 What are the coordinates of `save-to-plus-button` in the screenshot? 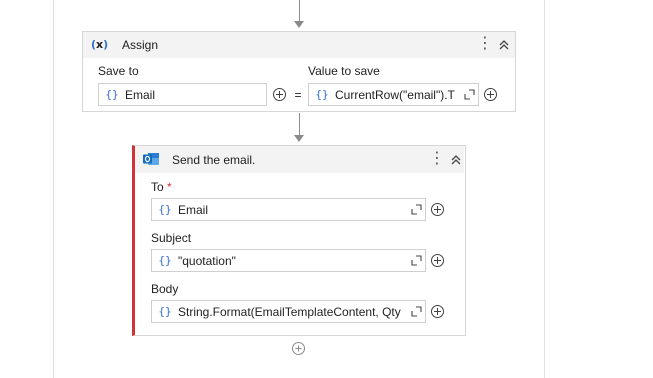 It's located at (279, 94).